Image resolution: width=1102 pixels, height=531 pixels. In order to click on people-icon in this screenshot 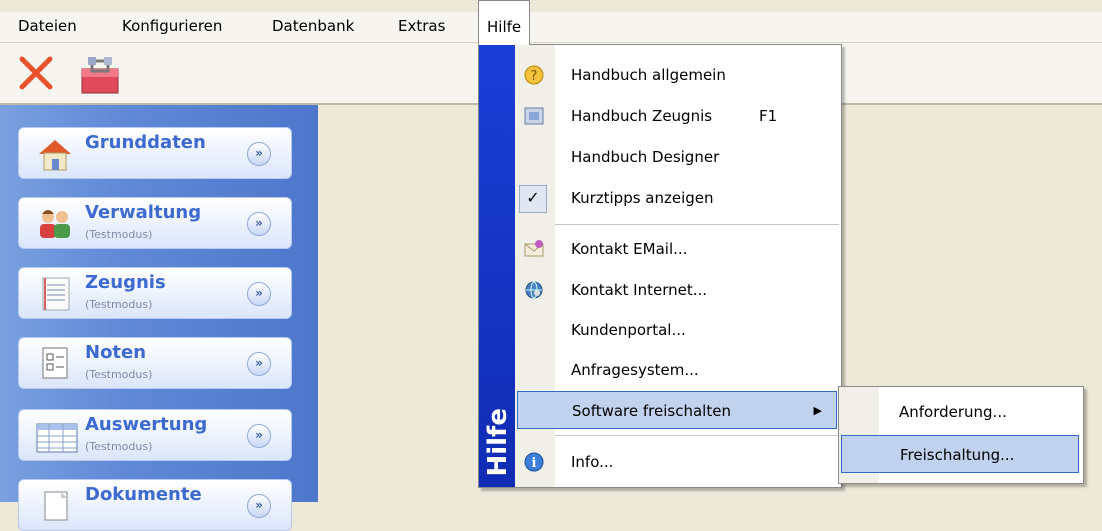, I will do `click(55, 224)`.